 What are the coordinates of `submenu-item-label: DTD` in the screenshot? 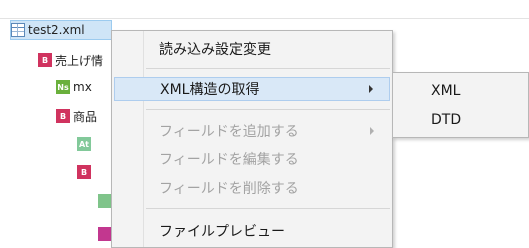 It's located at (446, 120).